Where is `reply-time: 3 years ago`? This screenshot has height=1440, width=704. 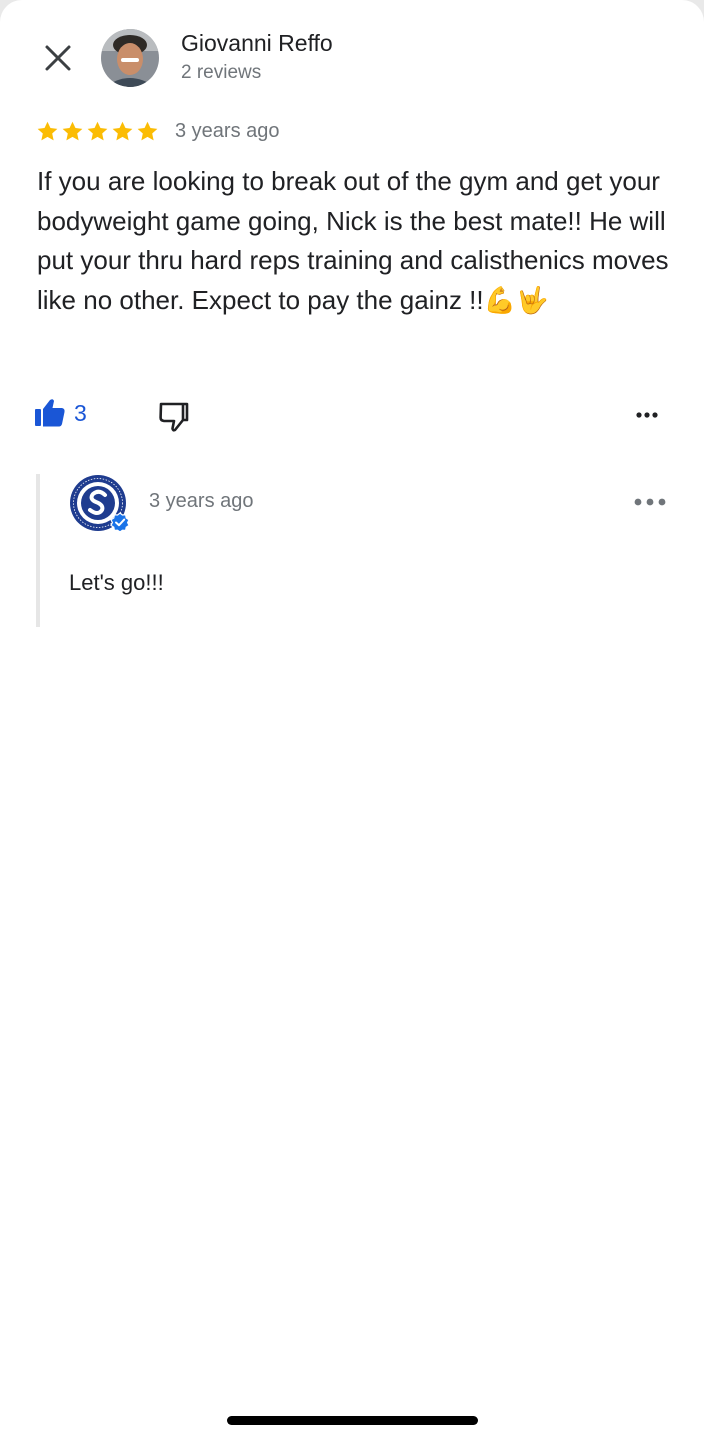 reply-time: 3 years ago is located at coordinates (201, 501).